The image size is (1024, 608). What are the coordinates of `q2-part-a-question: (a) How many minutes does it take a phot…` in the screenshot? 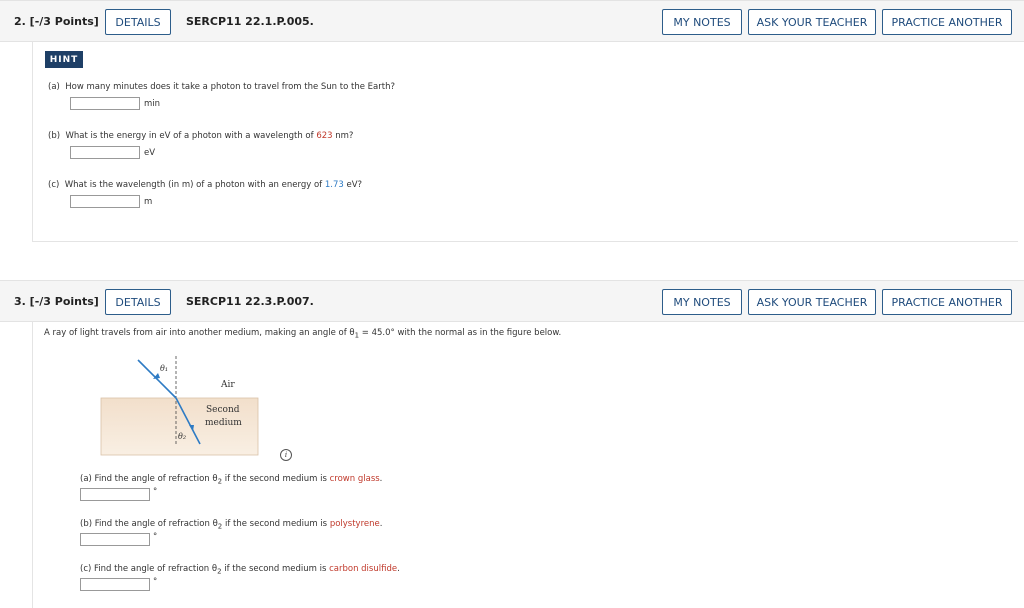 It's located at (221, 87).